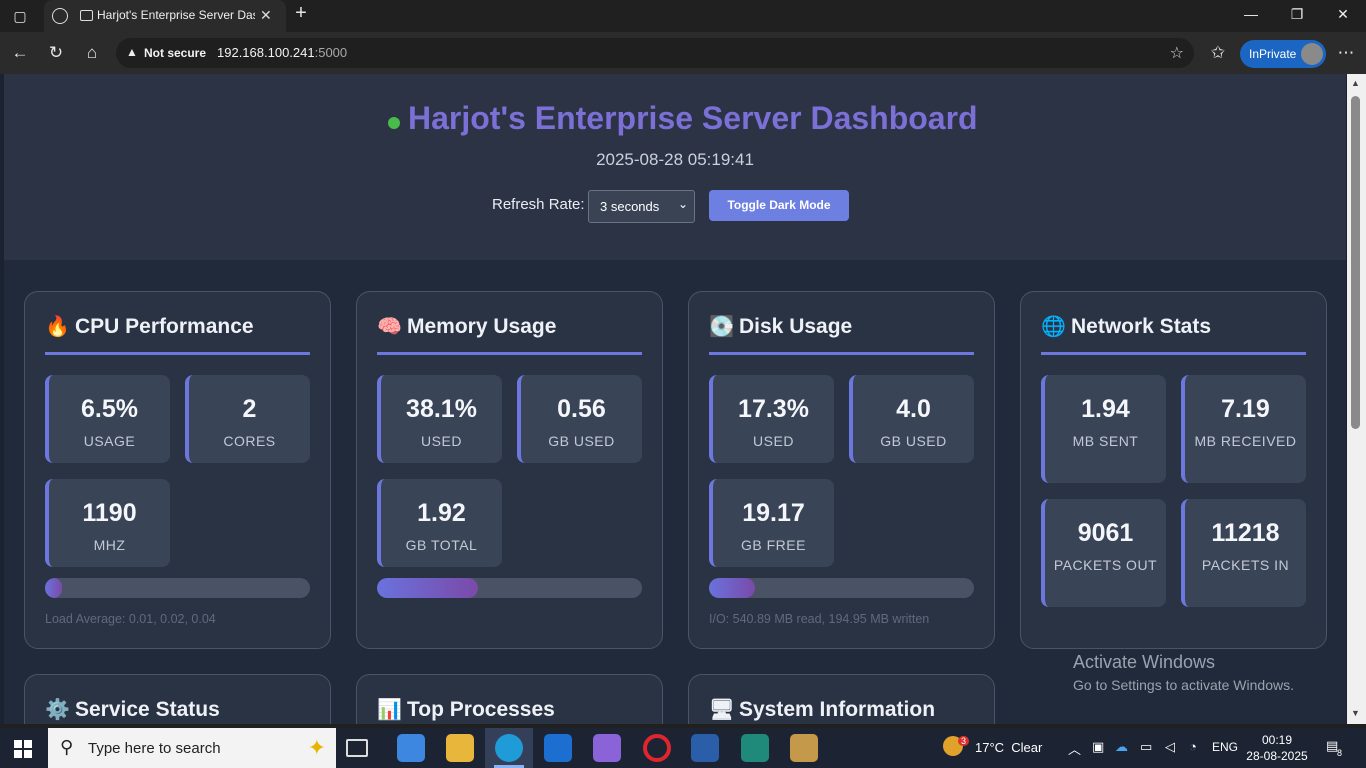  Describe the element at coordinates (177, 588) in the screenshot. I see `cpu-progress-bar` at that location.